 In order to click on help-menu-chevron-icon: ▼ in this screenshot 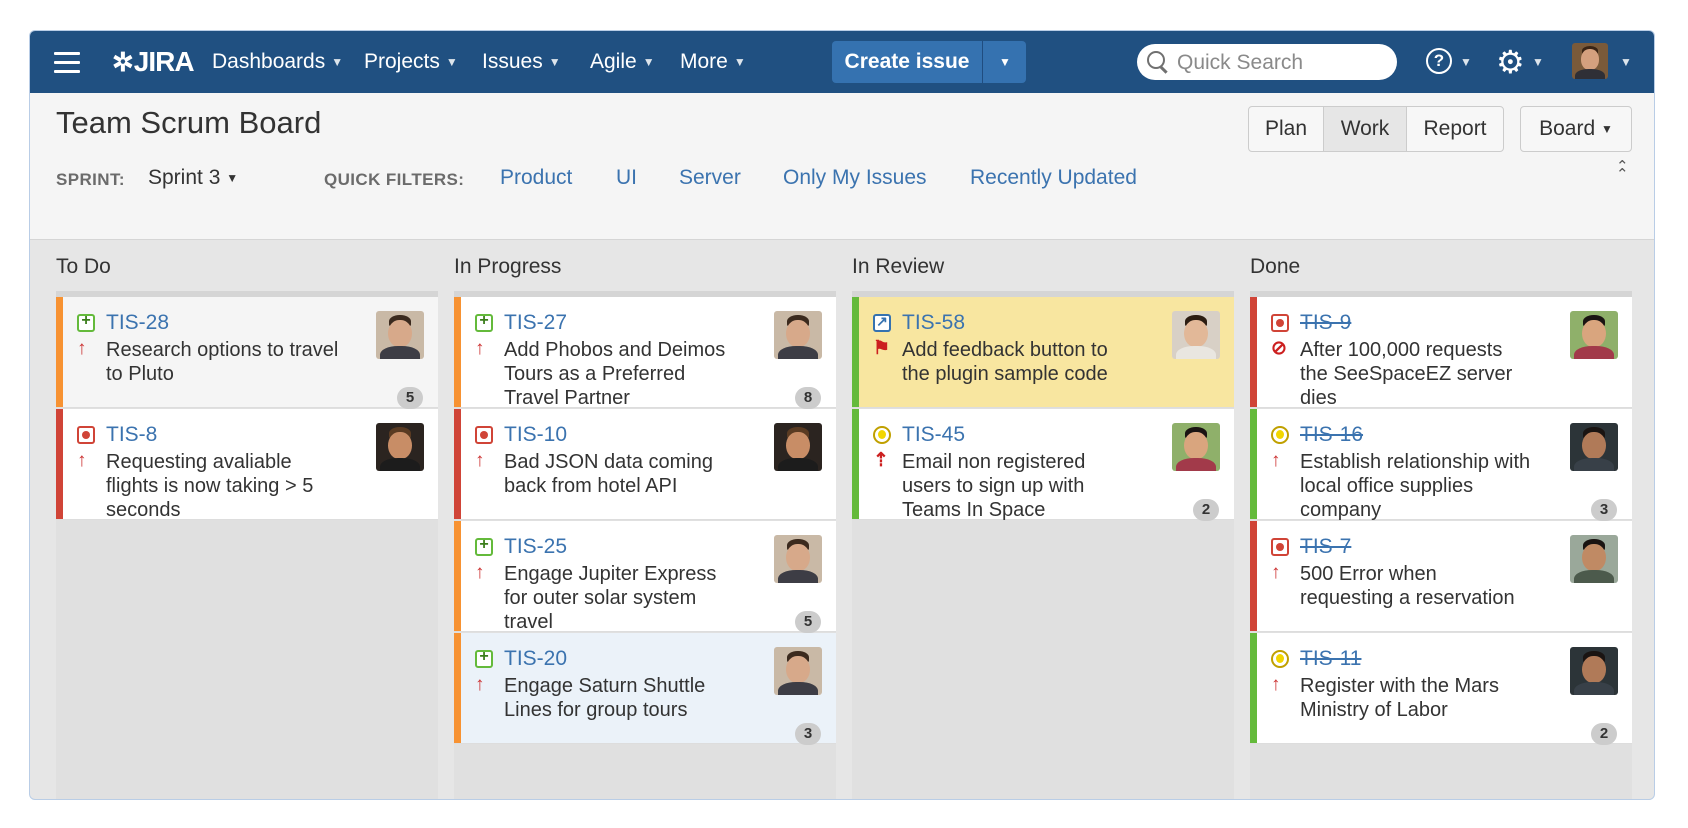, I will do `click(1466, 62)`.